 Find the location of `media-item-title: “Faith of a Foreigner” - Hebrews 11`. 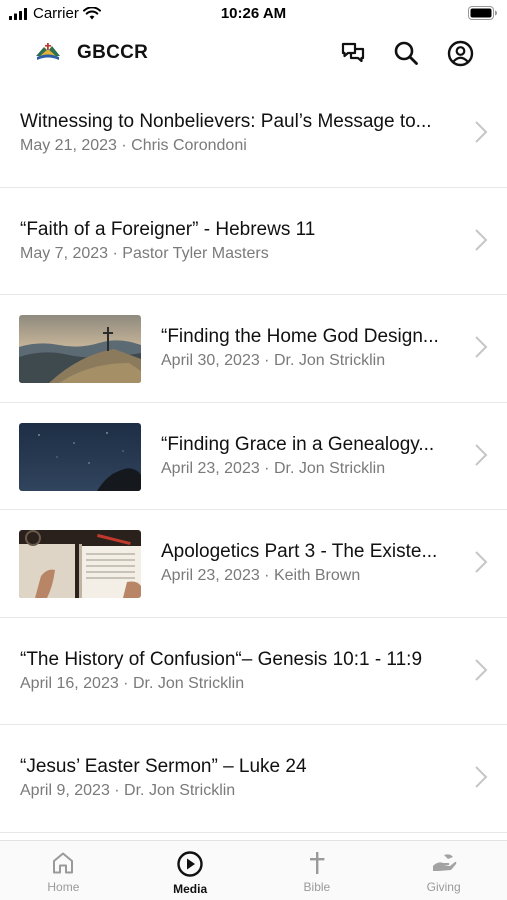

media-item-title: “Faith of a Foreigner” - Hebrews 11 is located at coordinates (168, 229).